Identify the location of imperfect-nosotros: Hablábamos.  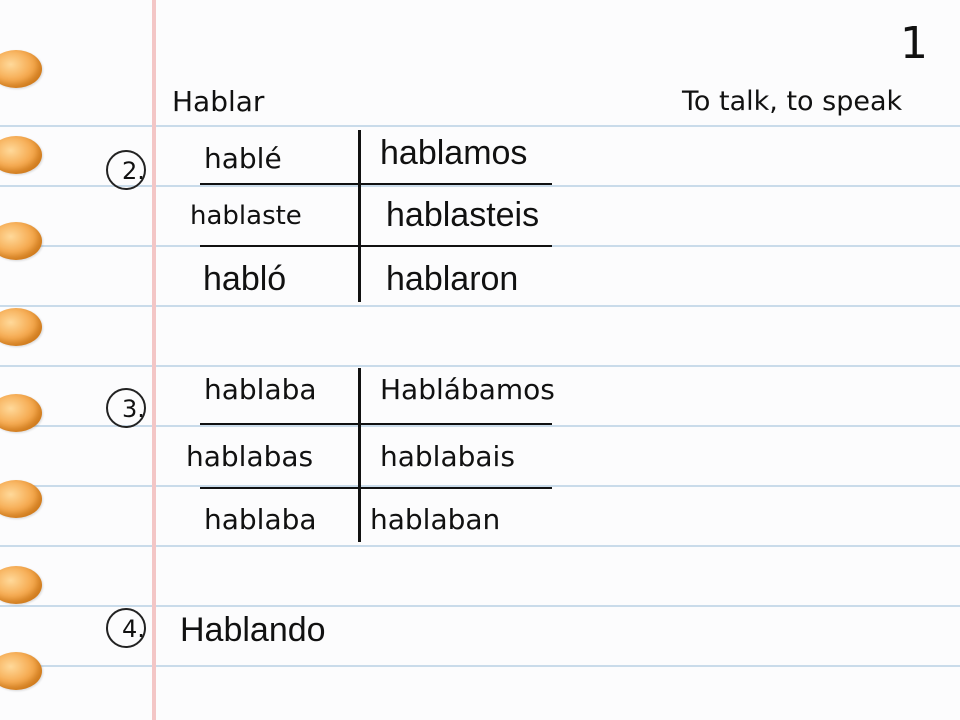
(467, 389).